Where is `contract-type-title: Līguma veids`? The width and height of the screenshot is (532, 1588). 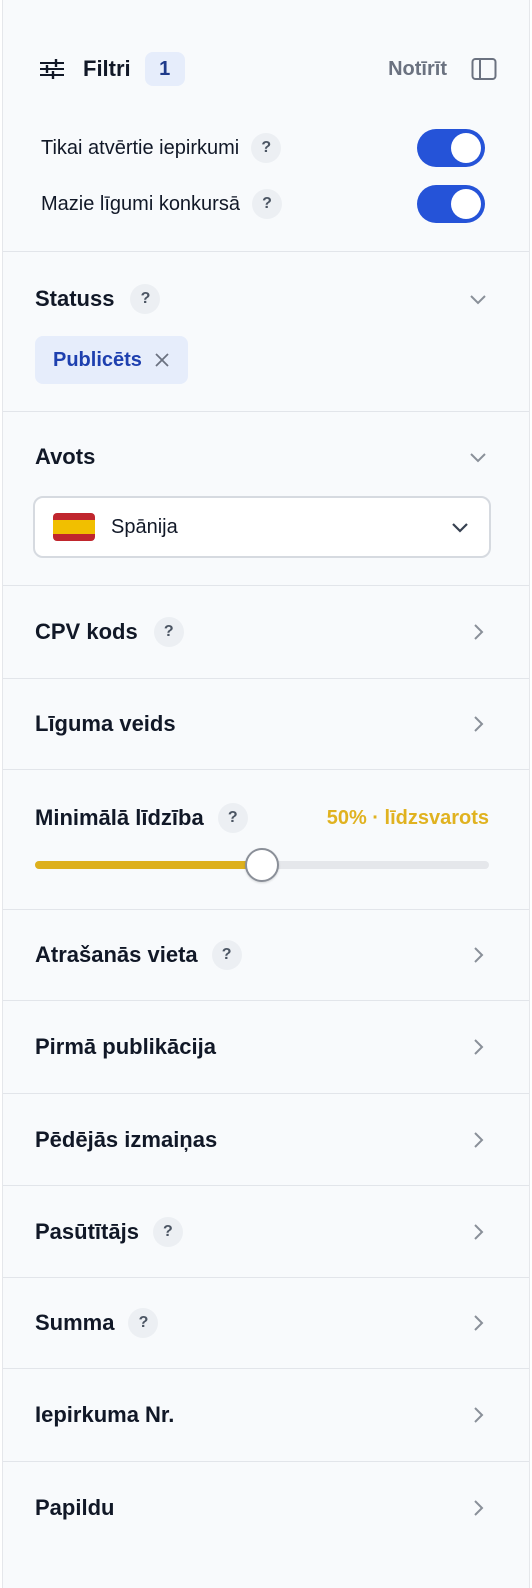 contract-type-title: Līguma veids is located at coordinates (105, 723).